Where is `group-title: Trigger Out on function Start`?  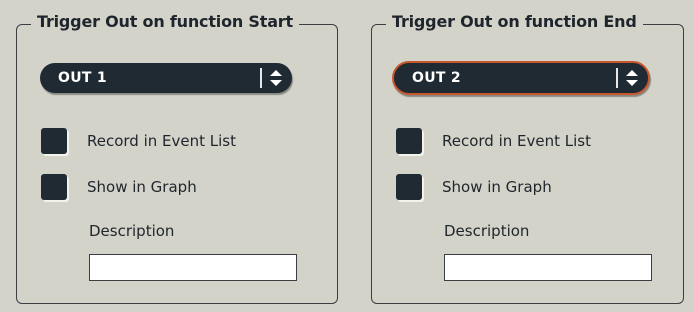
group-title: Trigger Out on function Start is located at coordinates (165, 21).